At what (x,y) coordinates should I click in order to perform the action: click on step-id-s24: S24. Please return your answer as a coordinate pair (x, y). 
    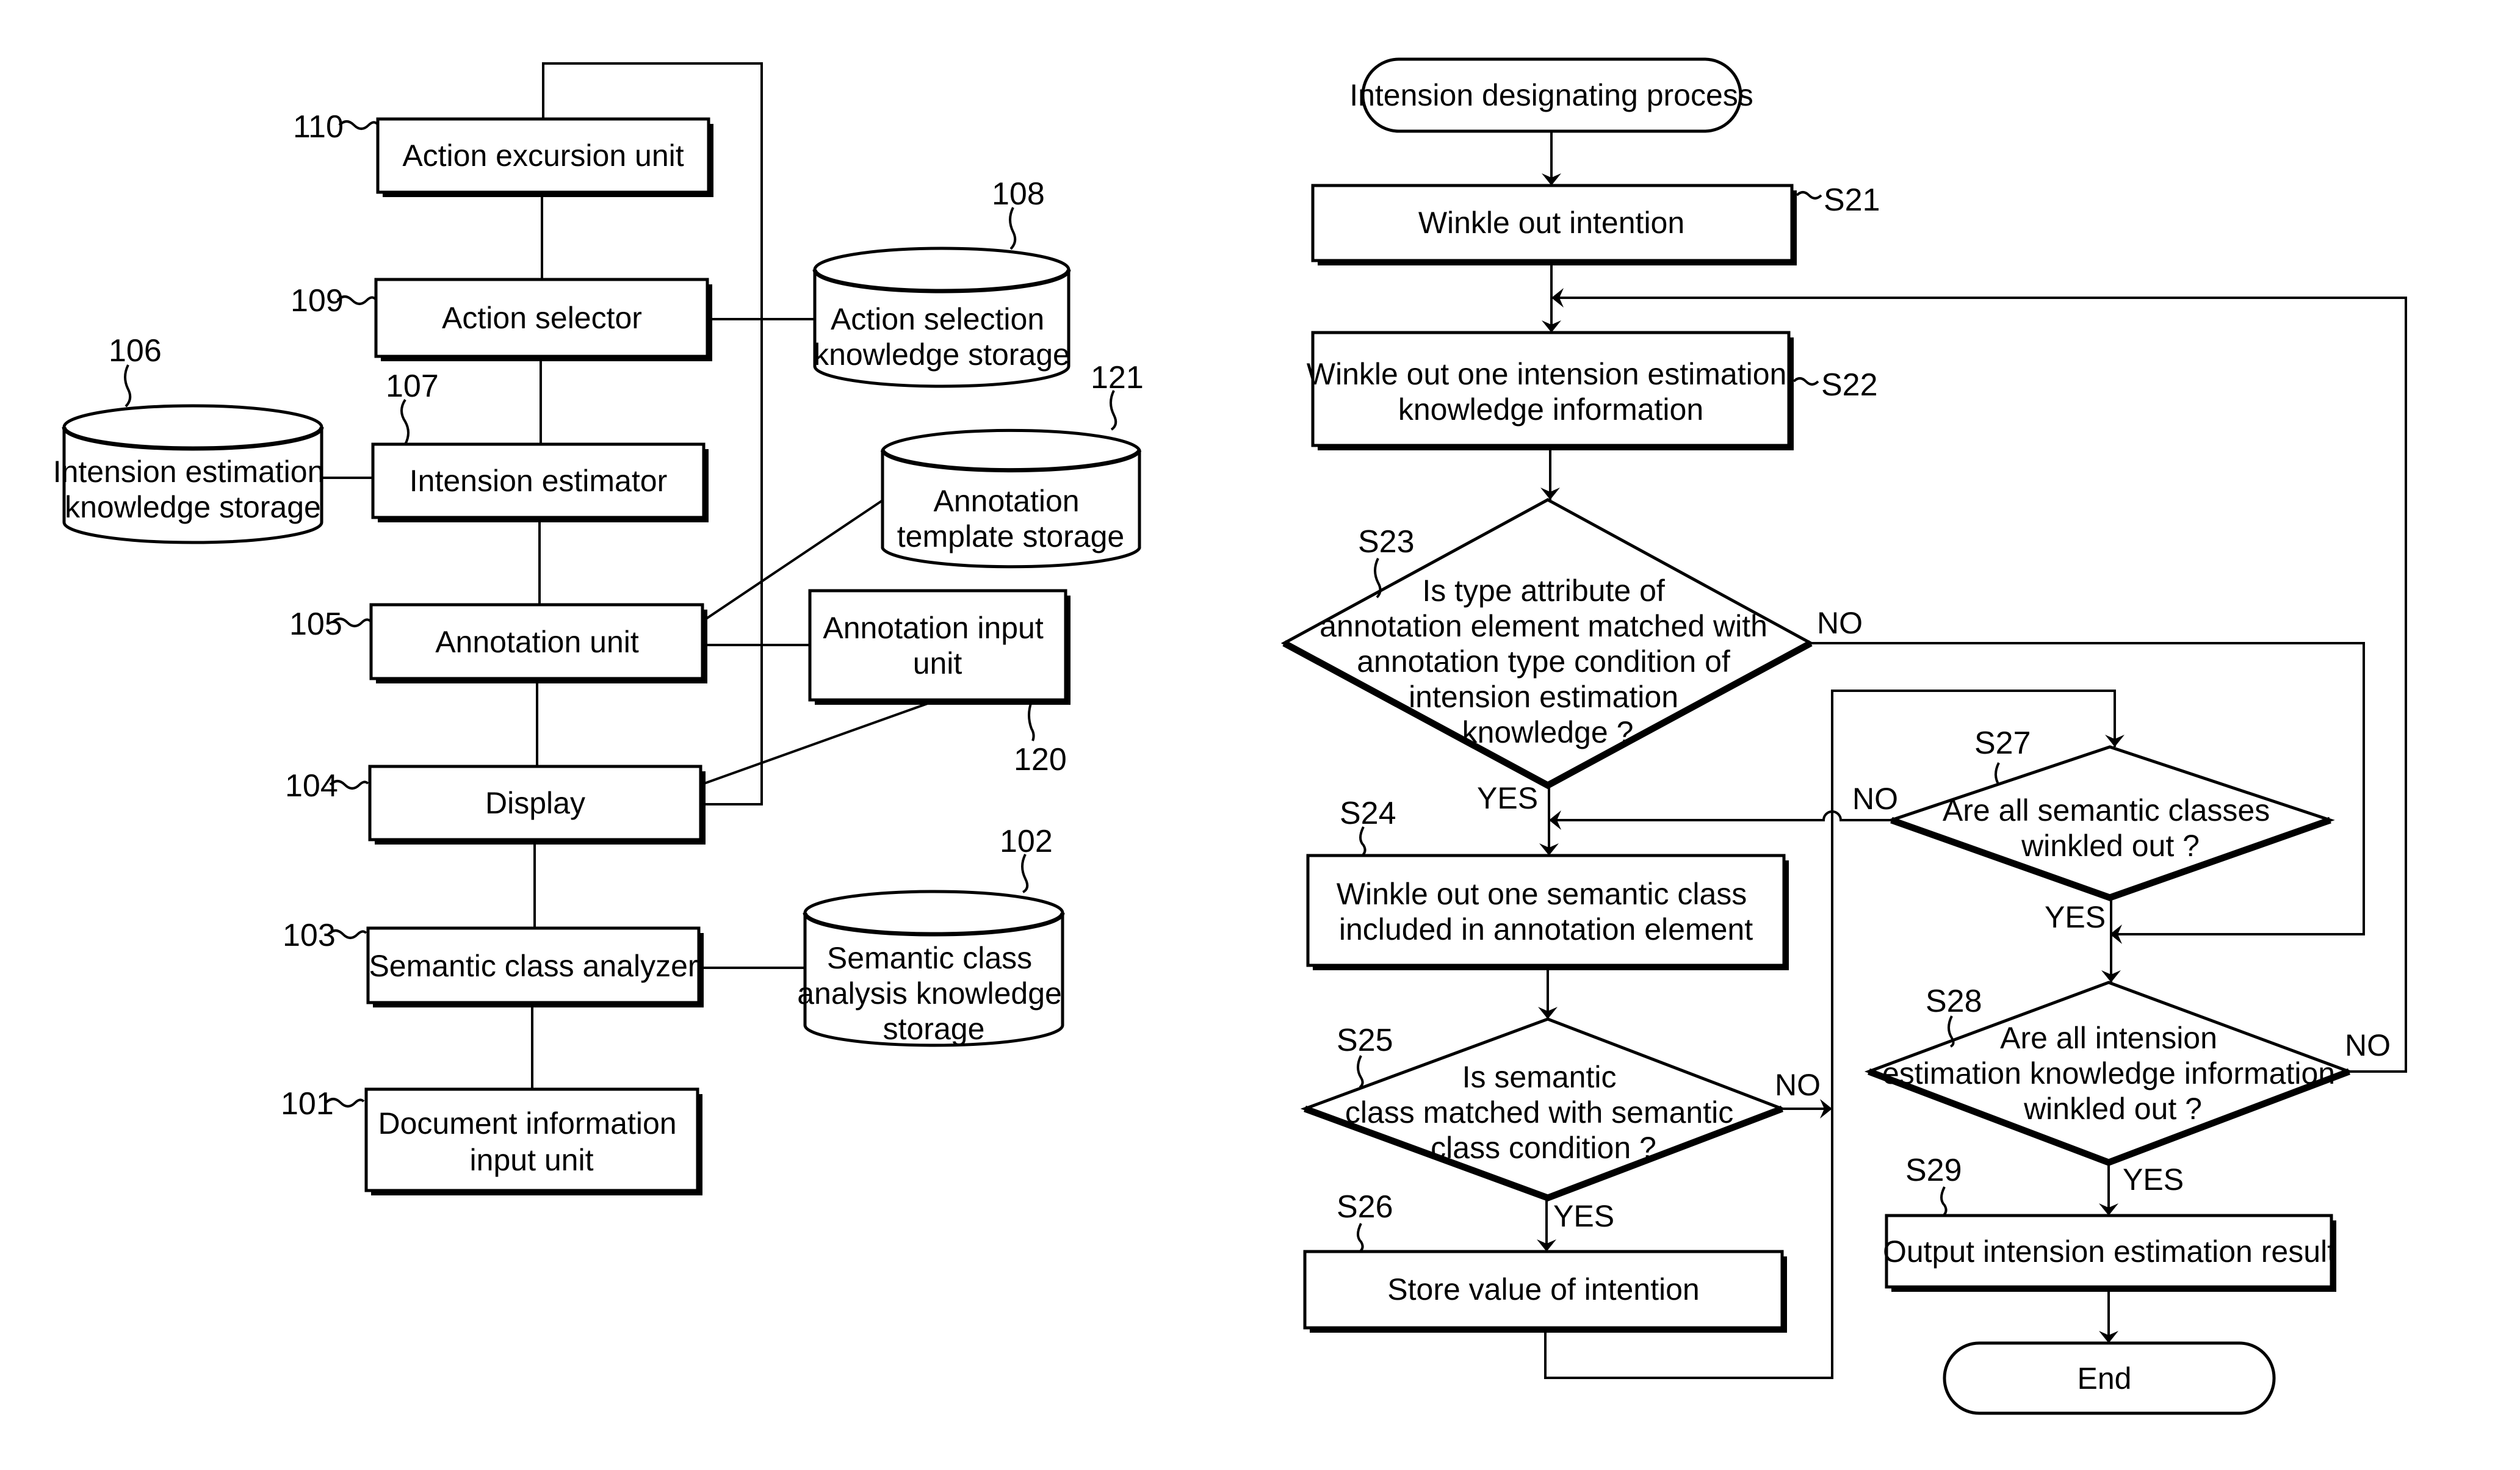
    Looking at the image, I should click on (1368, 814).